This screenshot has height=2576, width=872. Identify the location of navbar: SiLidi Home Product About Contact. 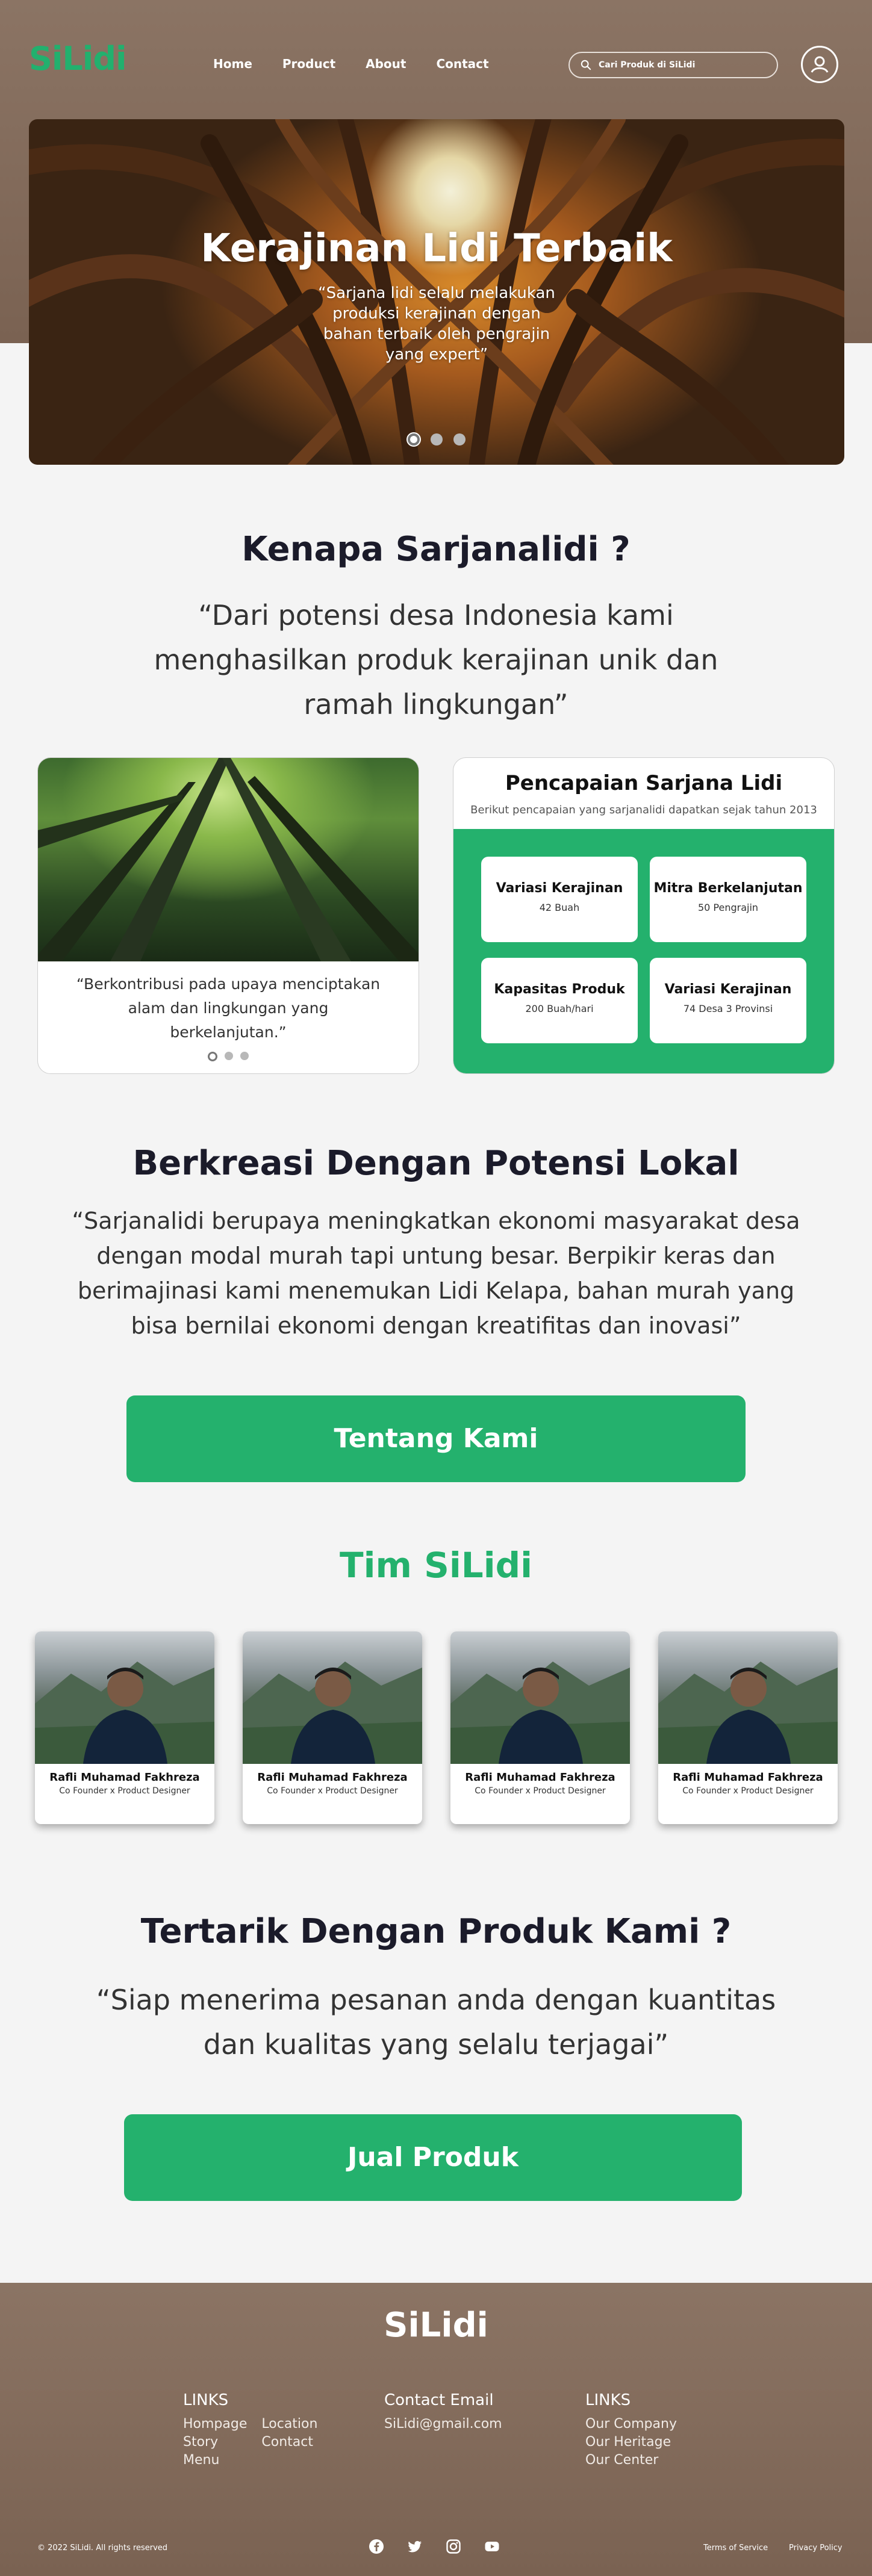
(436, 64).